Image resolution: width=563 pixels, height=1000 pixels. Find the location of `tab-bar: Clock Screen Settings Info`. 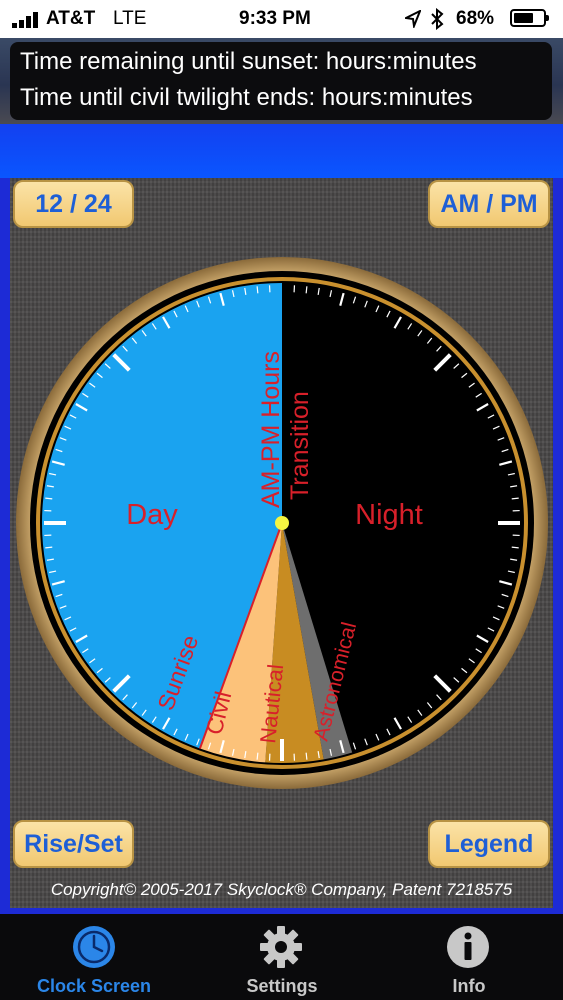

tab-bar: Clock Screen Settings Info is located at coordinates (281, 957).